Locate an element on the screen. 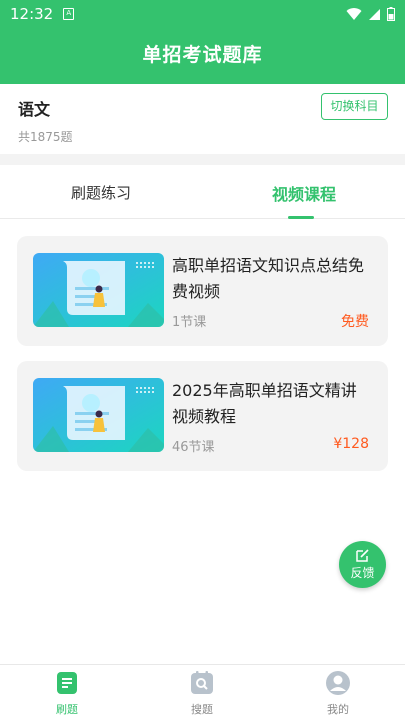 The image size is (405, 720). section-divider is located at coordinates (202, 159).